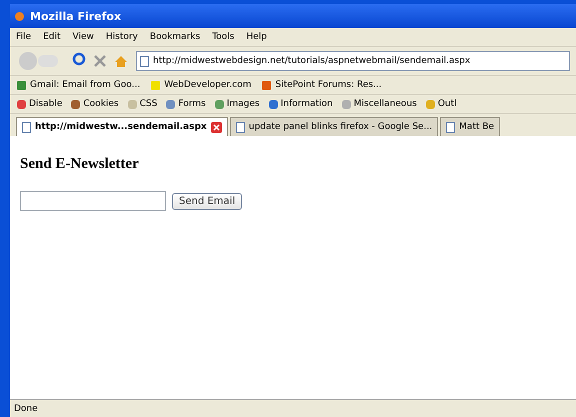  I want to click on send-email-button: Send Email, so click(207, 201).